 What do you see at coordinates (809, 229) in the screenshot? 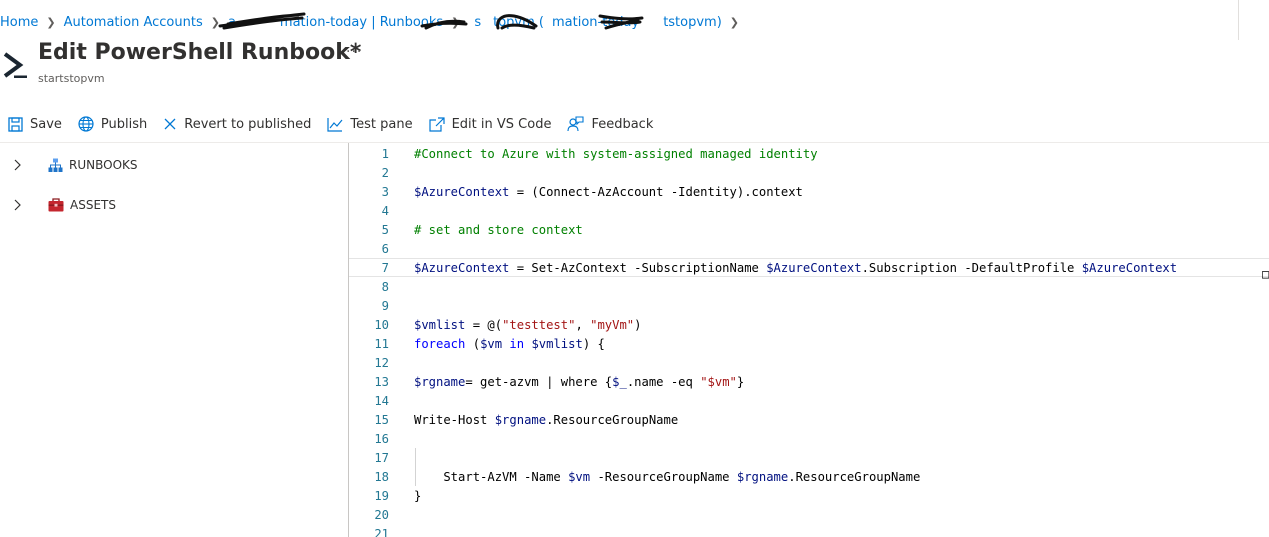
I see `code-line: 5 # set and store context` at bounding box center [809, 229].